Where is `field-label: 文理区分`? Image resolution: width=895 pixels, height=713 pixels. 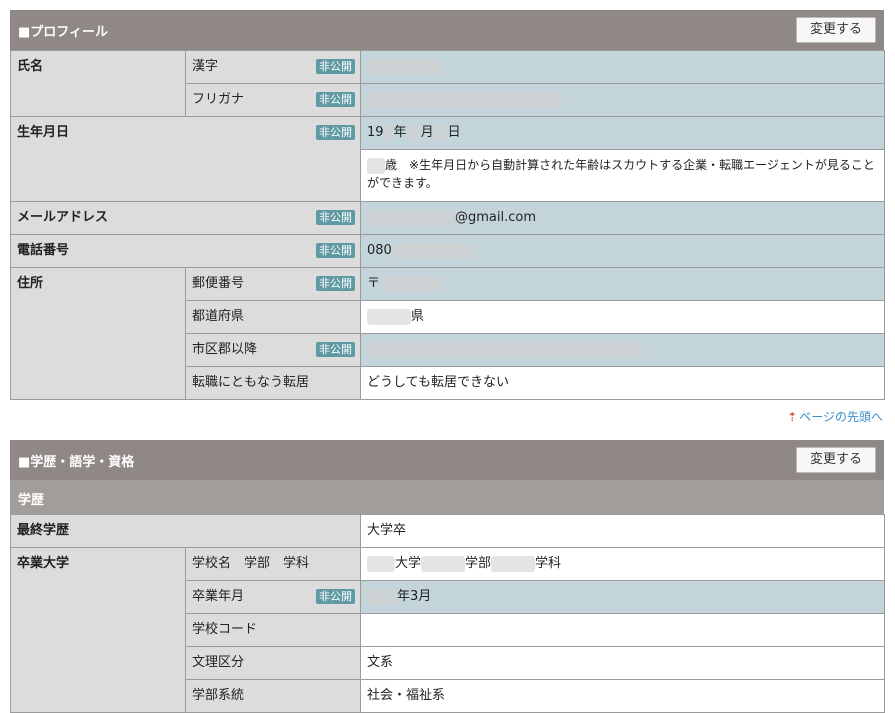
field-label: 文理区分 is located at coordinates (273, 663).